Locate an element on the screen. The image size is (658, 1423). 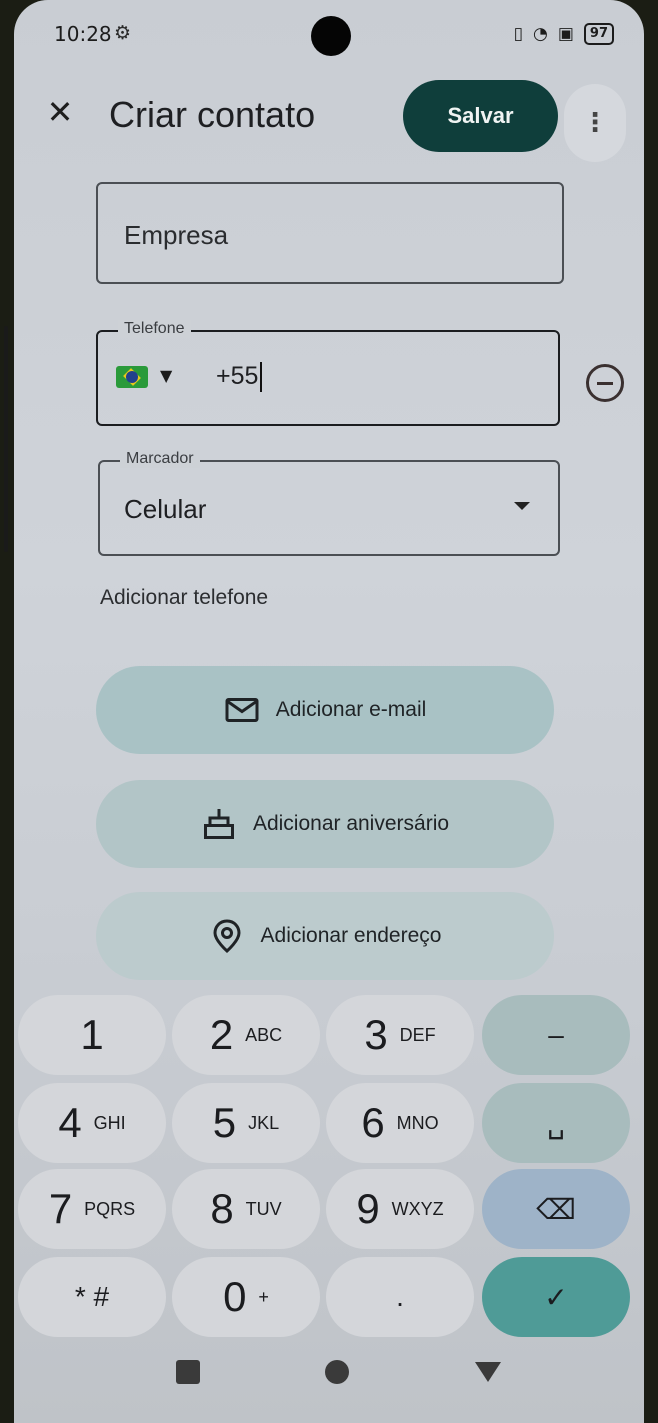
settings-notification-icon: ⚙ is located at coordinates (123, 33).